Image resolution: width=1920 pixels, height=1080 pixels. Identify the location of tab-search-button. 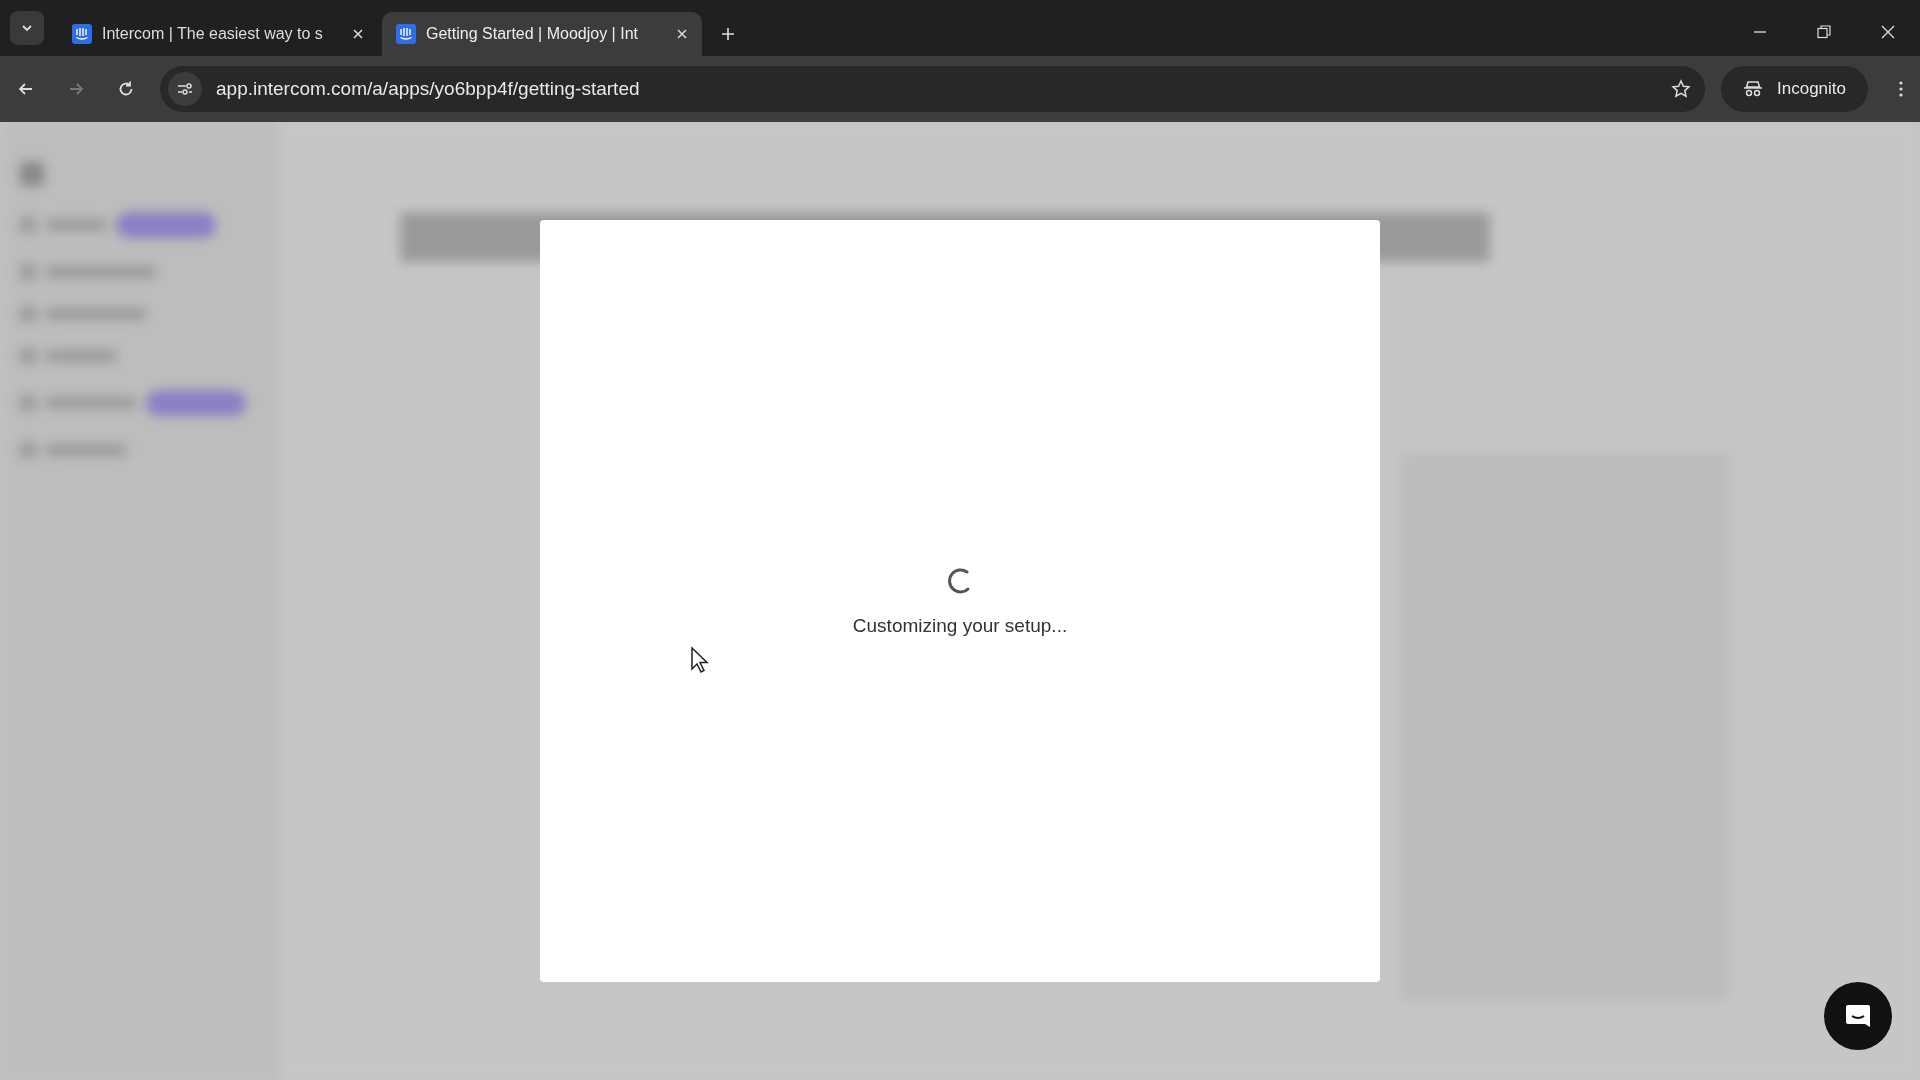
(27, 28).